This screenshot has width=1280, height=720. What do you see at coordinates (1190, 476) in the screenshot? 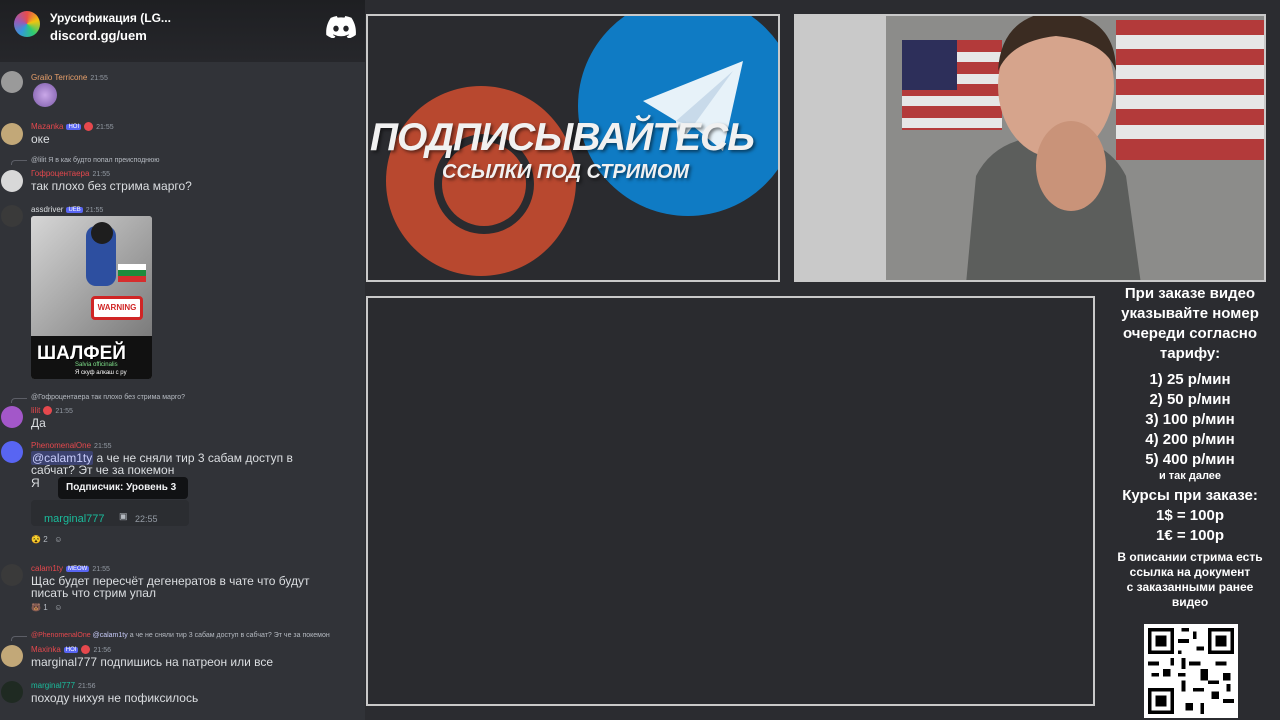
I see `tariff-etc: и так далее` at bounding box center [1190, 476].